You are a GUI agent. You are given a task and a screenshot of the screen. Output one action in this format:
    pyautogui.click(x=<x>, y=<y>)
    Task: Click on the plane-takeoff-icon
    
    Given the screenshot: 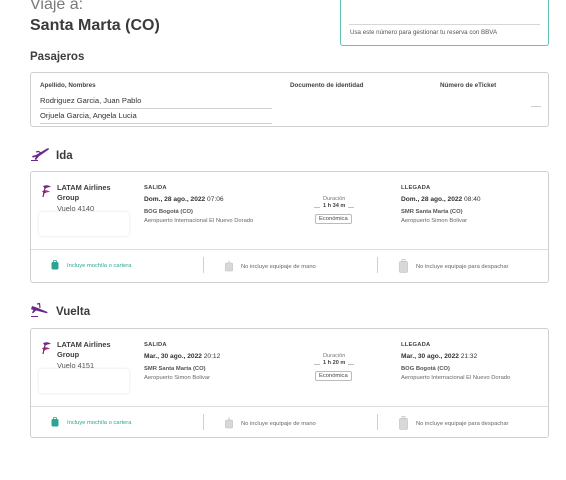 What is the action you would take?
    pyautogui.click(x=40, y=155)
    